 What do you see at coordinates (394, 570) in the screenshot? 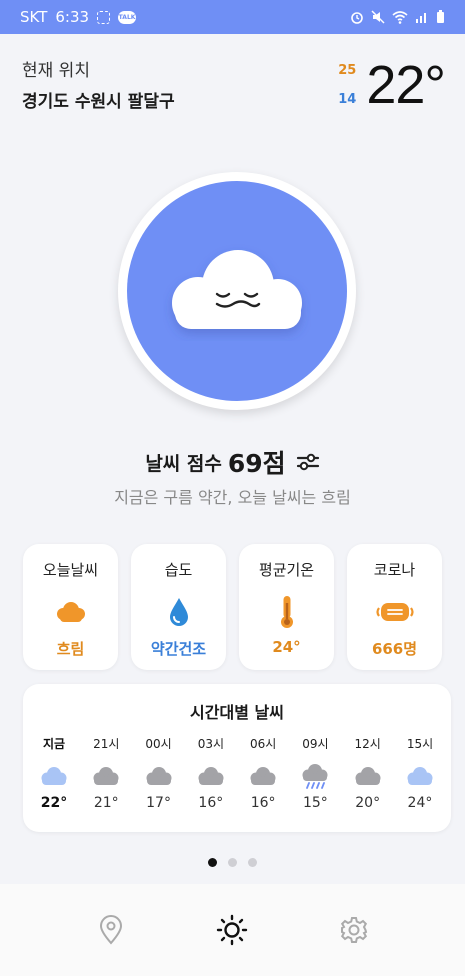
I see `card-title: 코로나` at bounding box center [394, 570].